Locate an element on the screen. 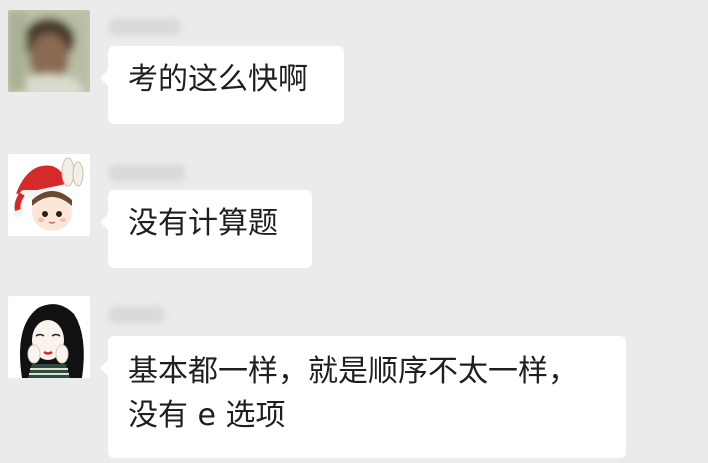 The height and width of the screenshot is (463, 708). message-text: 考的这么快啊 is located at coordinates (218, 79).